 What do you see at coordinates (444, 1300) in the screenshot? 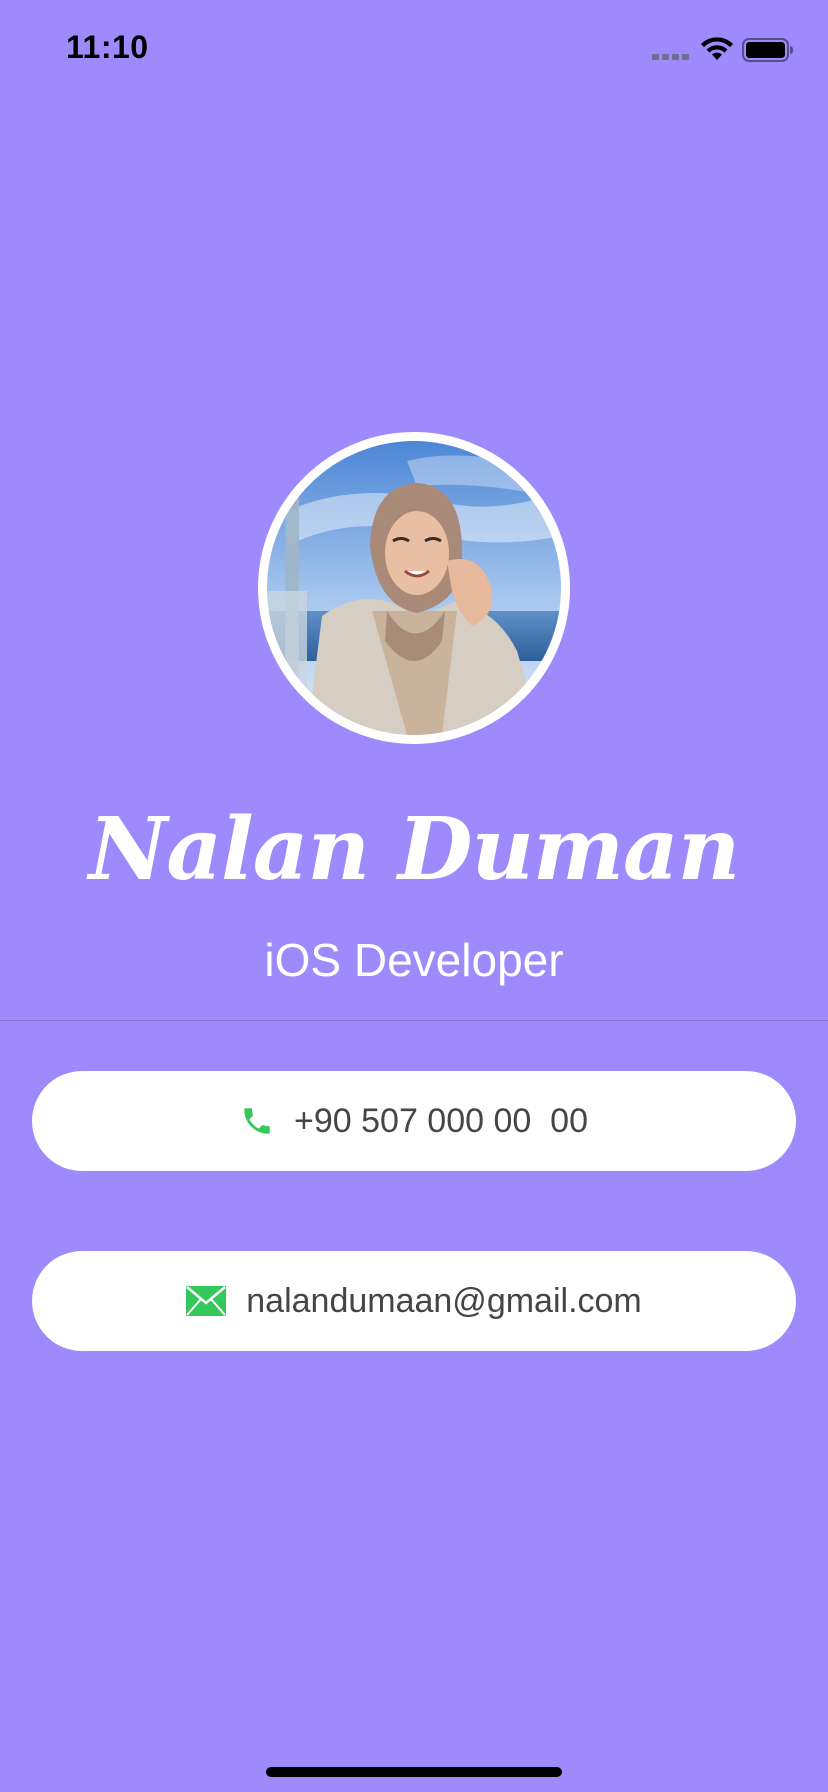
I see `email-address: nalandumaan@gmail.com` at bounding box center [444, 1300].